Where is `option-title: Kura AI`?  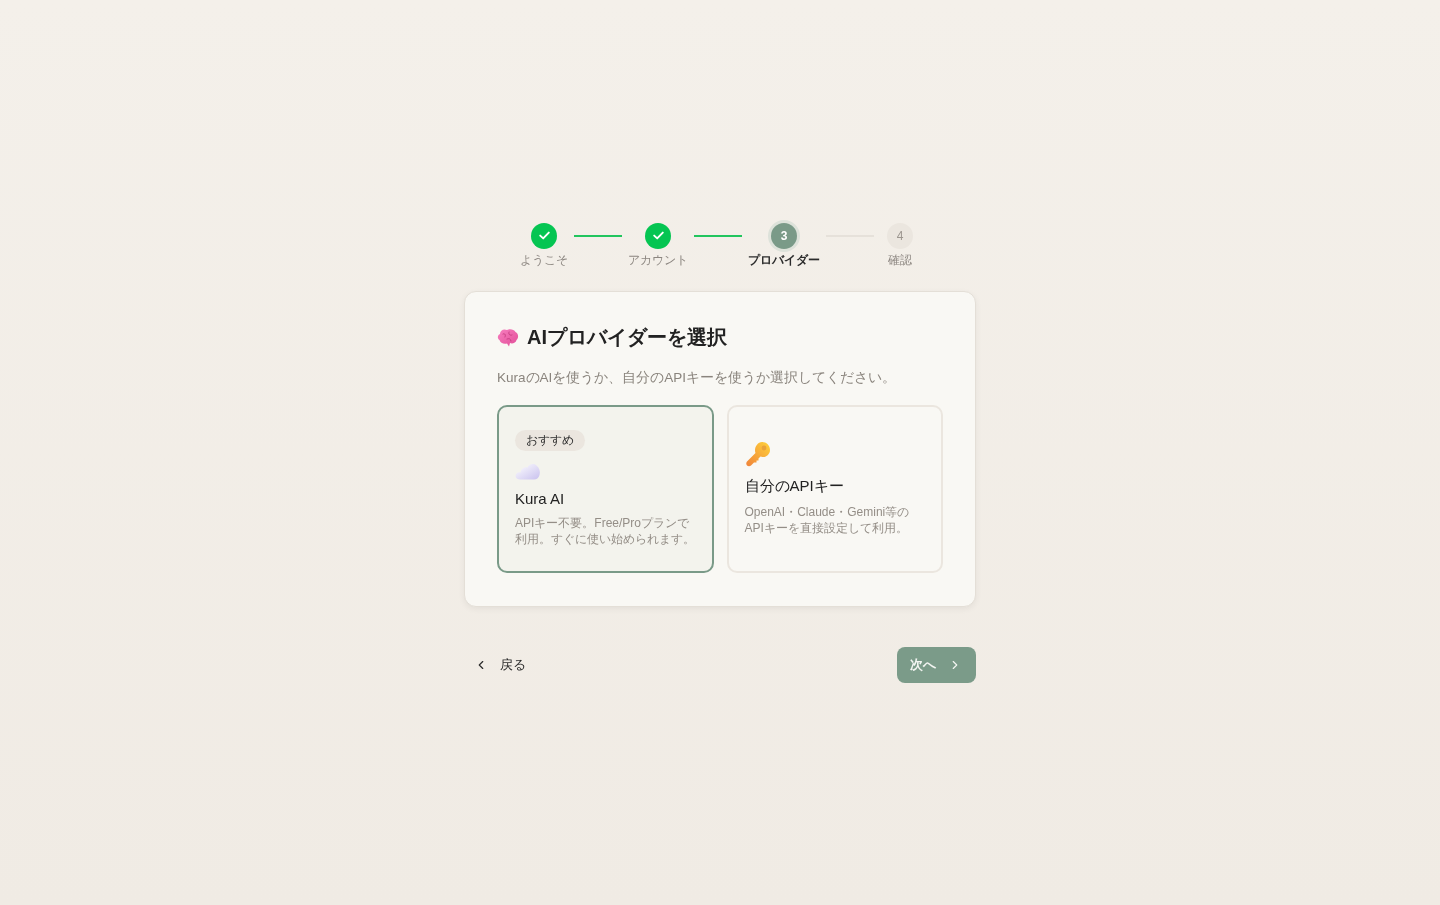
option-title: Kura AI is located at coordinates (540, 498).